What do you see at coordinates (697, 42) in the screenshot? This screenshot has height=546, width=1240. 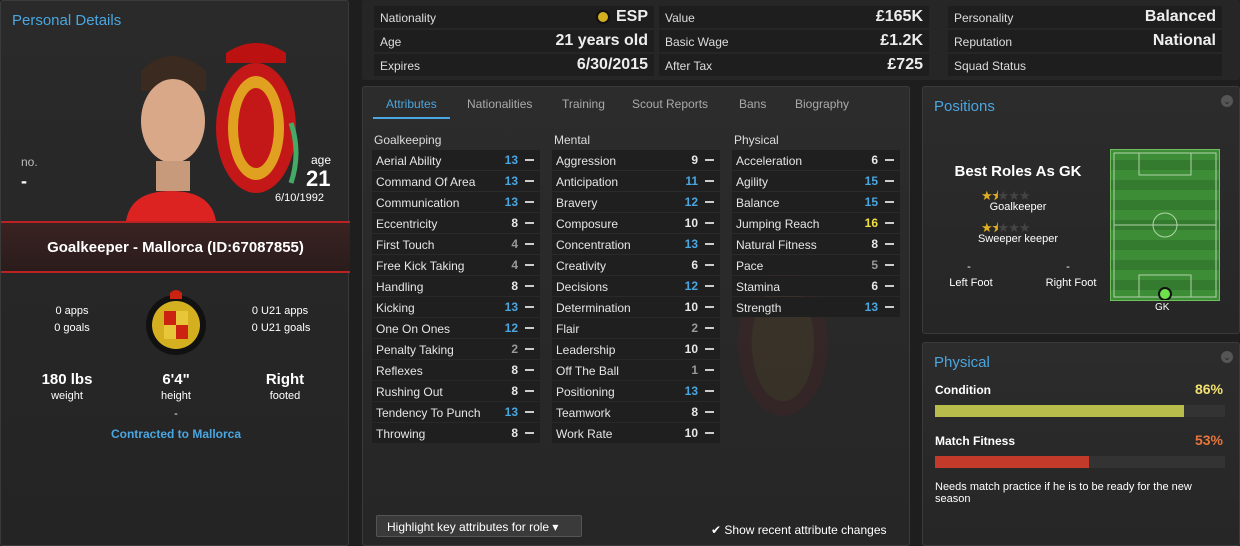 I see `wage-label: Basic Wage` at bounding box center [697, 42].